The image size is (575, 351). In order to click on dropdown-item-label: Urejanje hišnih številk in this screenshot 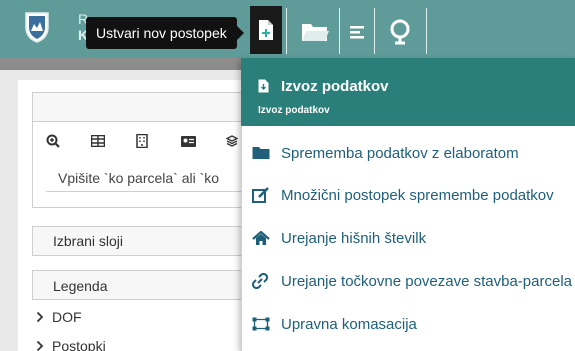, I will do `click(354, 238)`.